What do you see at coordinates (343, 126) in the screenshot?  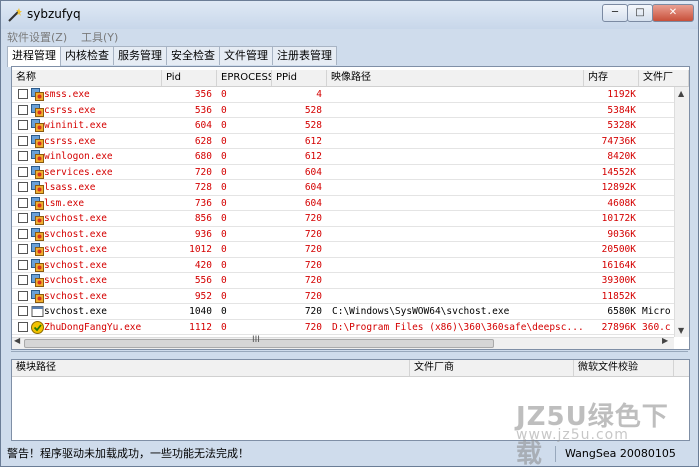 I see `table-row: wininit.exe 604 0 528 5328K` at bounding box center [343, 126].